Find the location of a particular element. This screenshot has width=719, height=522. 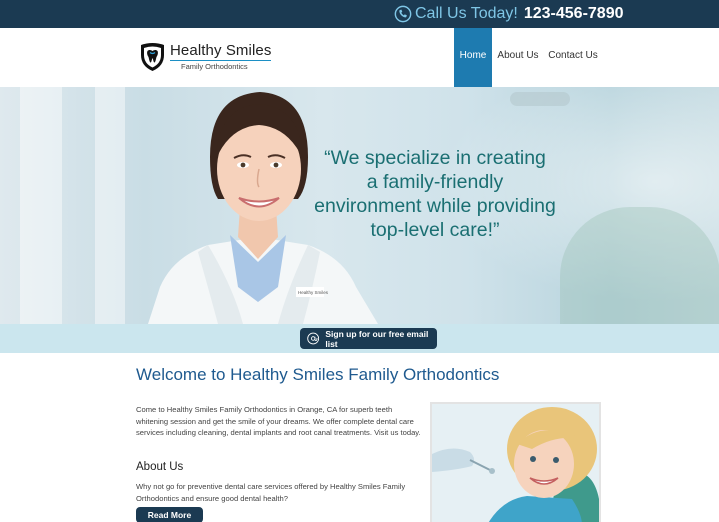

phone-icon is located at coordinates (403, 14).